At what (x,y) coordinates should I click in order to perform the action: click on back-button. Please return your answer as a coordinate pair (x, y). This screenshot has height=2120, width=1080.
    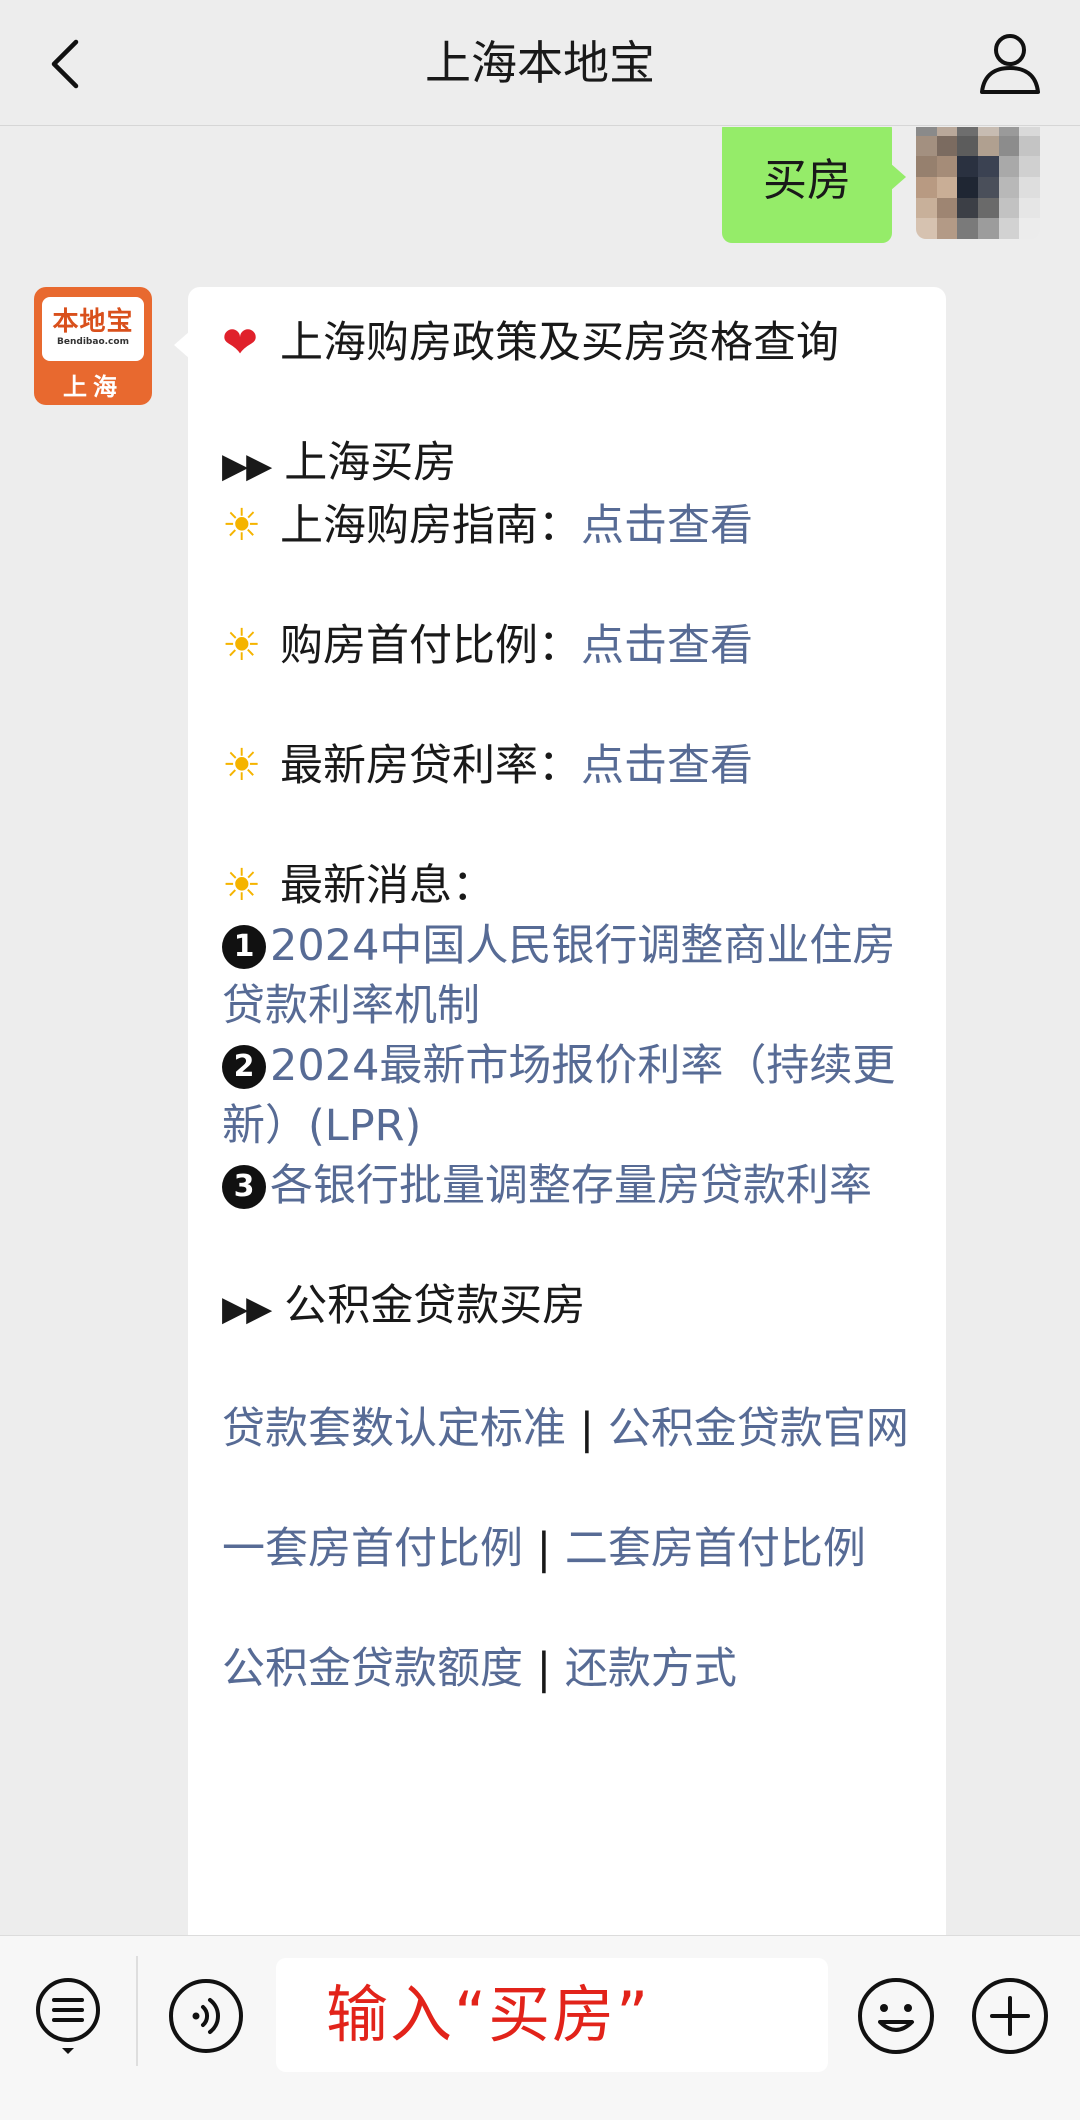
    Looking at the image, I should click on (65, 64).